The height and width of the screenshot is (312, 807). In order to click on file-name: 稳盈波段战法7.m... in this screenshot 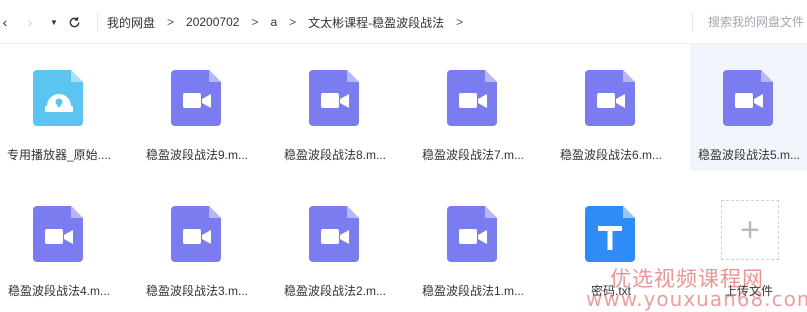, I will do `click(472, 155)`.